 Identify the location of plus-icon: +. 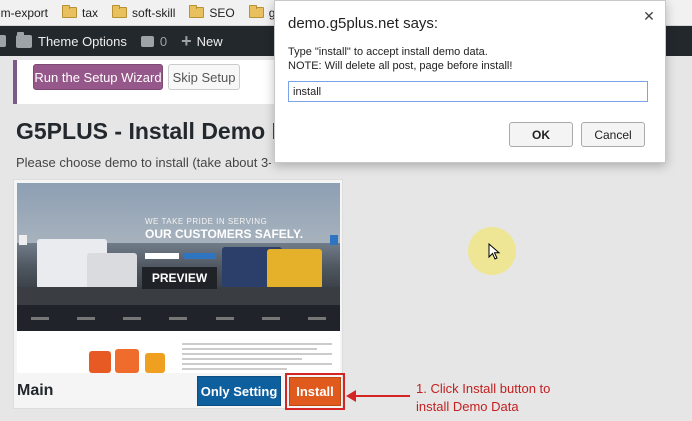
(186, 41).